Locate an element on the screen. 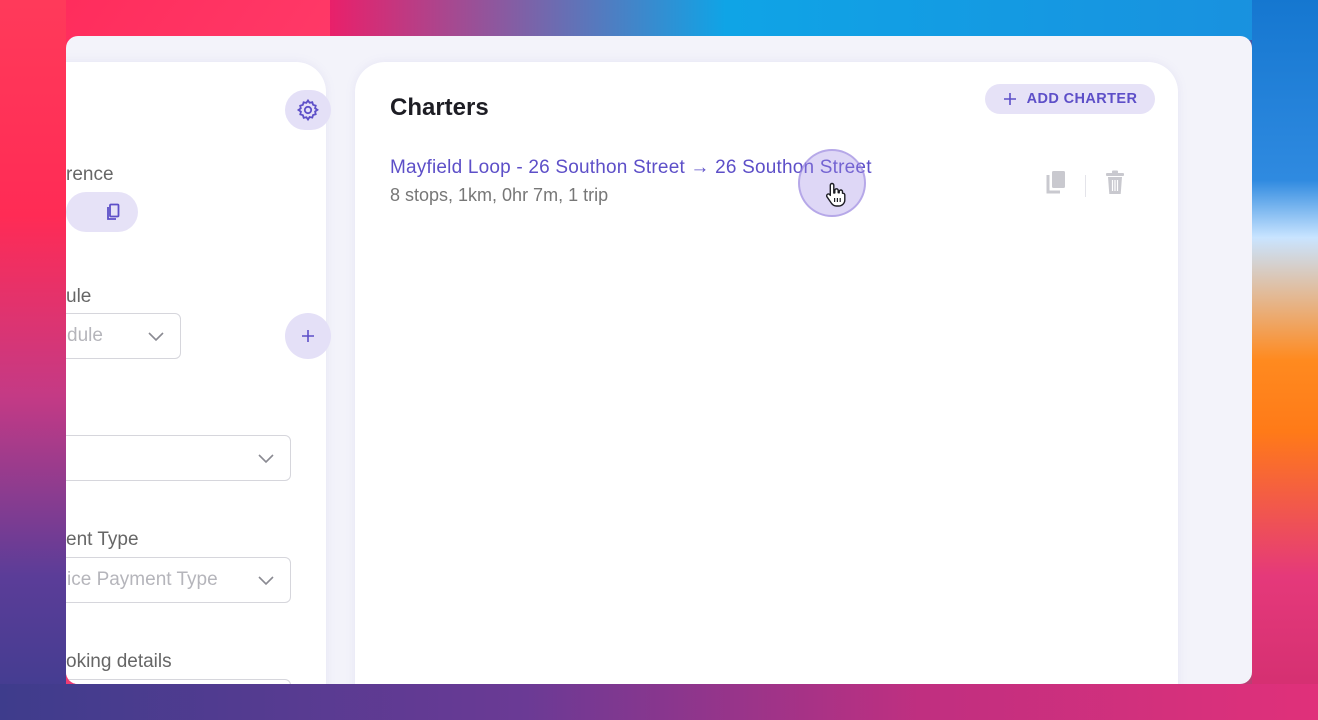 The height and width of the screenshot is (720, 1318). copy-reference-button is located at coordinates (102, 212).